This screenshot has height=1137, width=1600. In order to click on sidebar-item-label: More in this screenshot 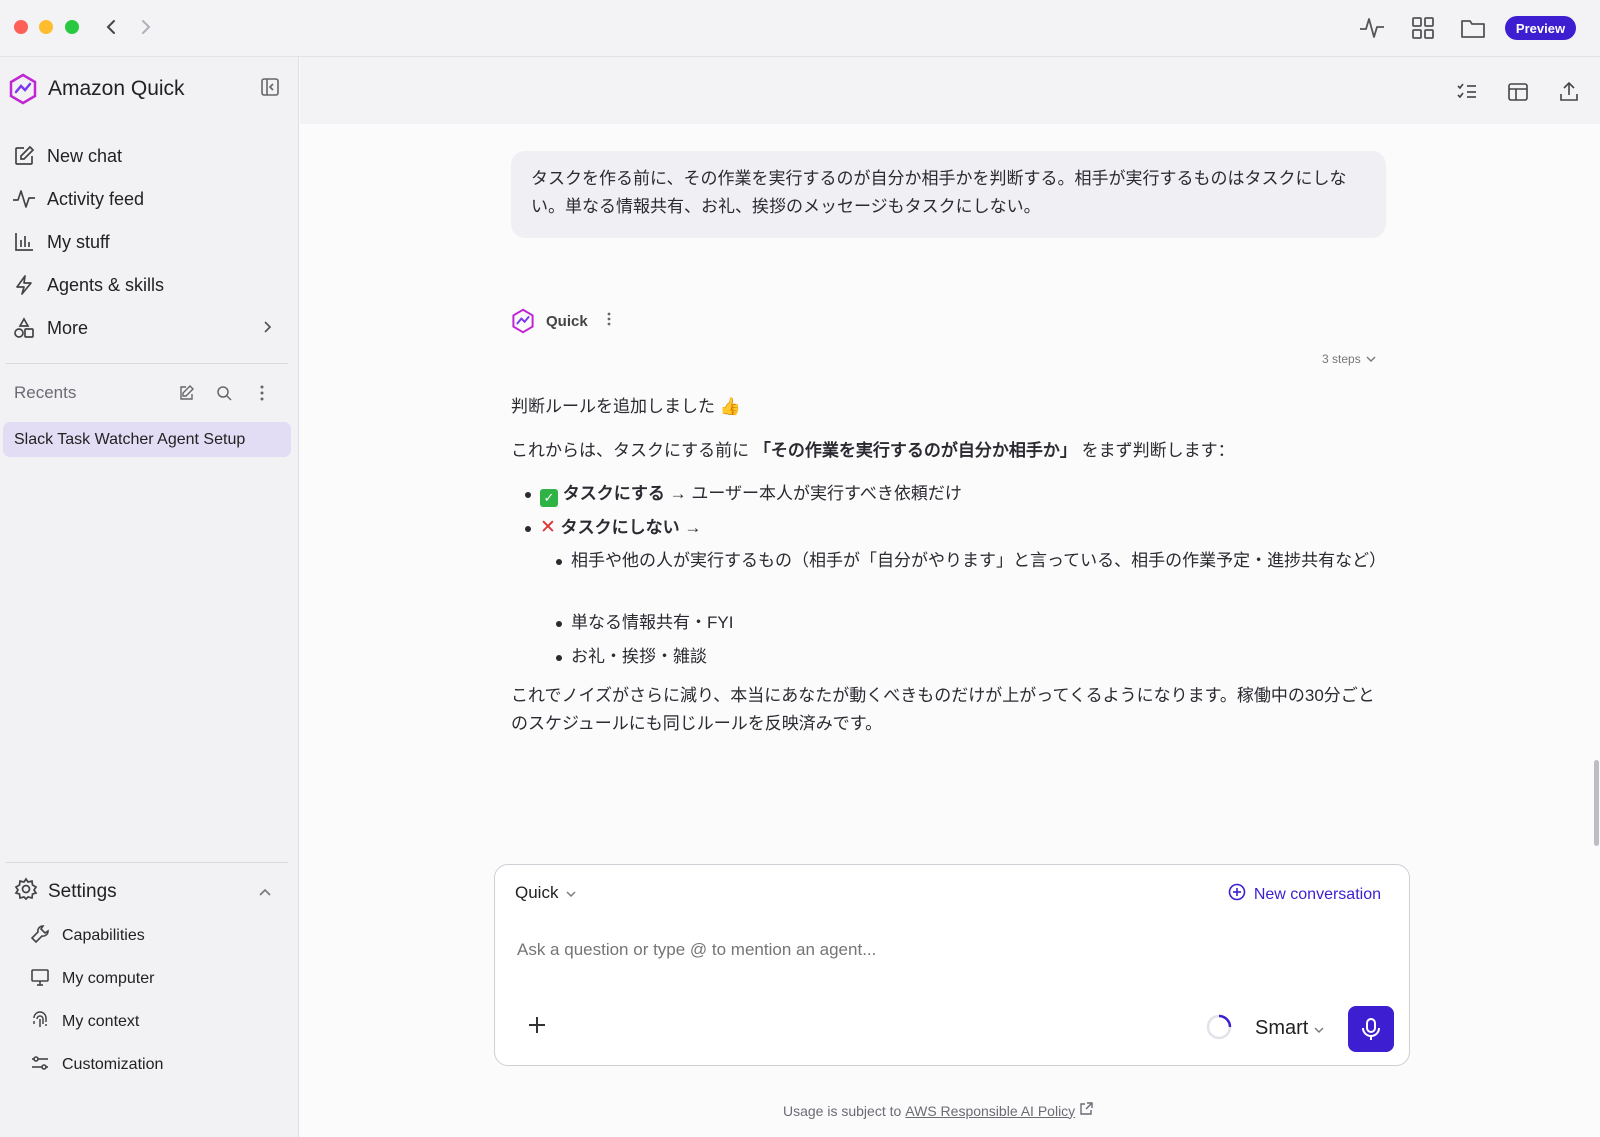, I will do `click(68, 327)`.